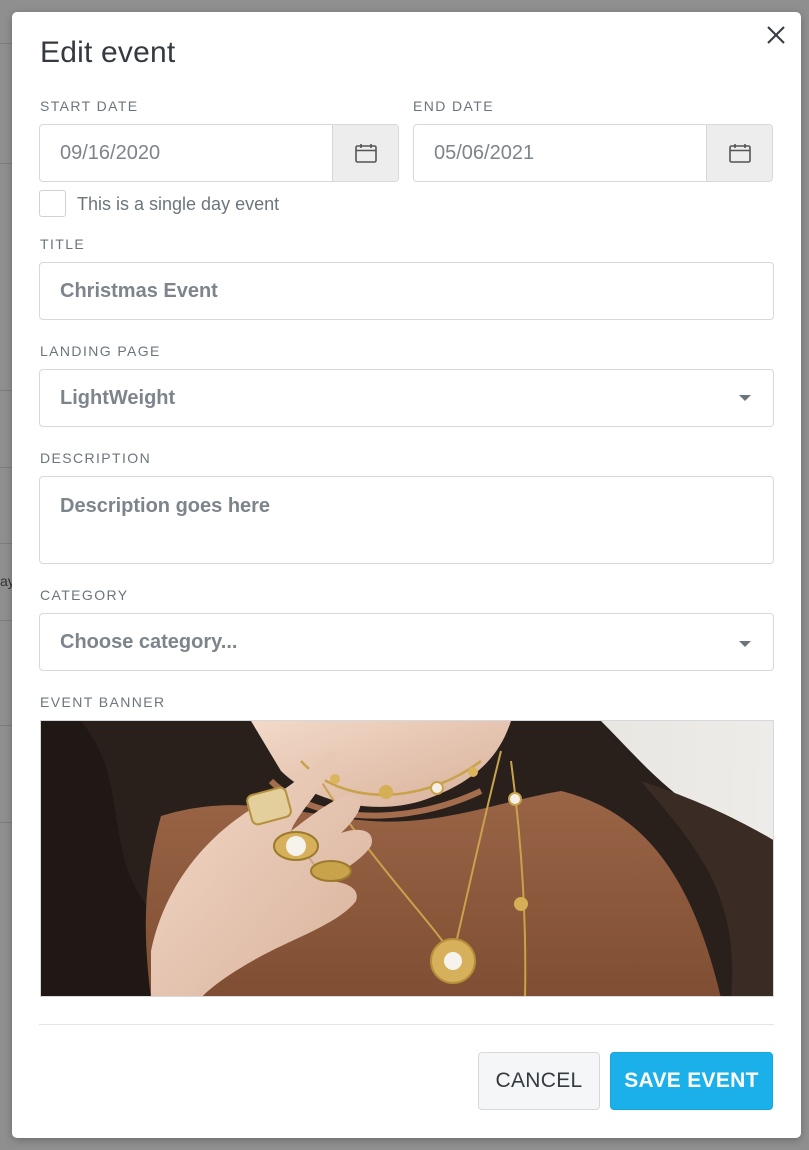  Describe the element at coordinates (406, 520) in the screenshot. I see `description-textarea: Description goes here` at that location.